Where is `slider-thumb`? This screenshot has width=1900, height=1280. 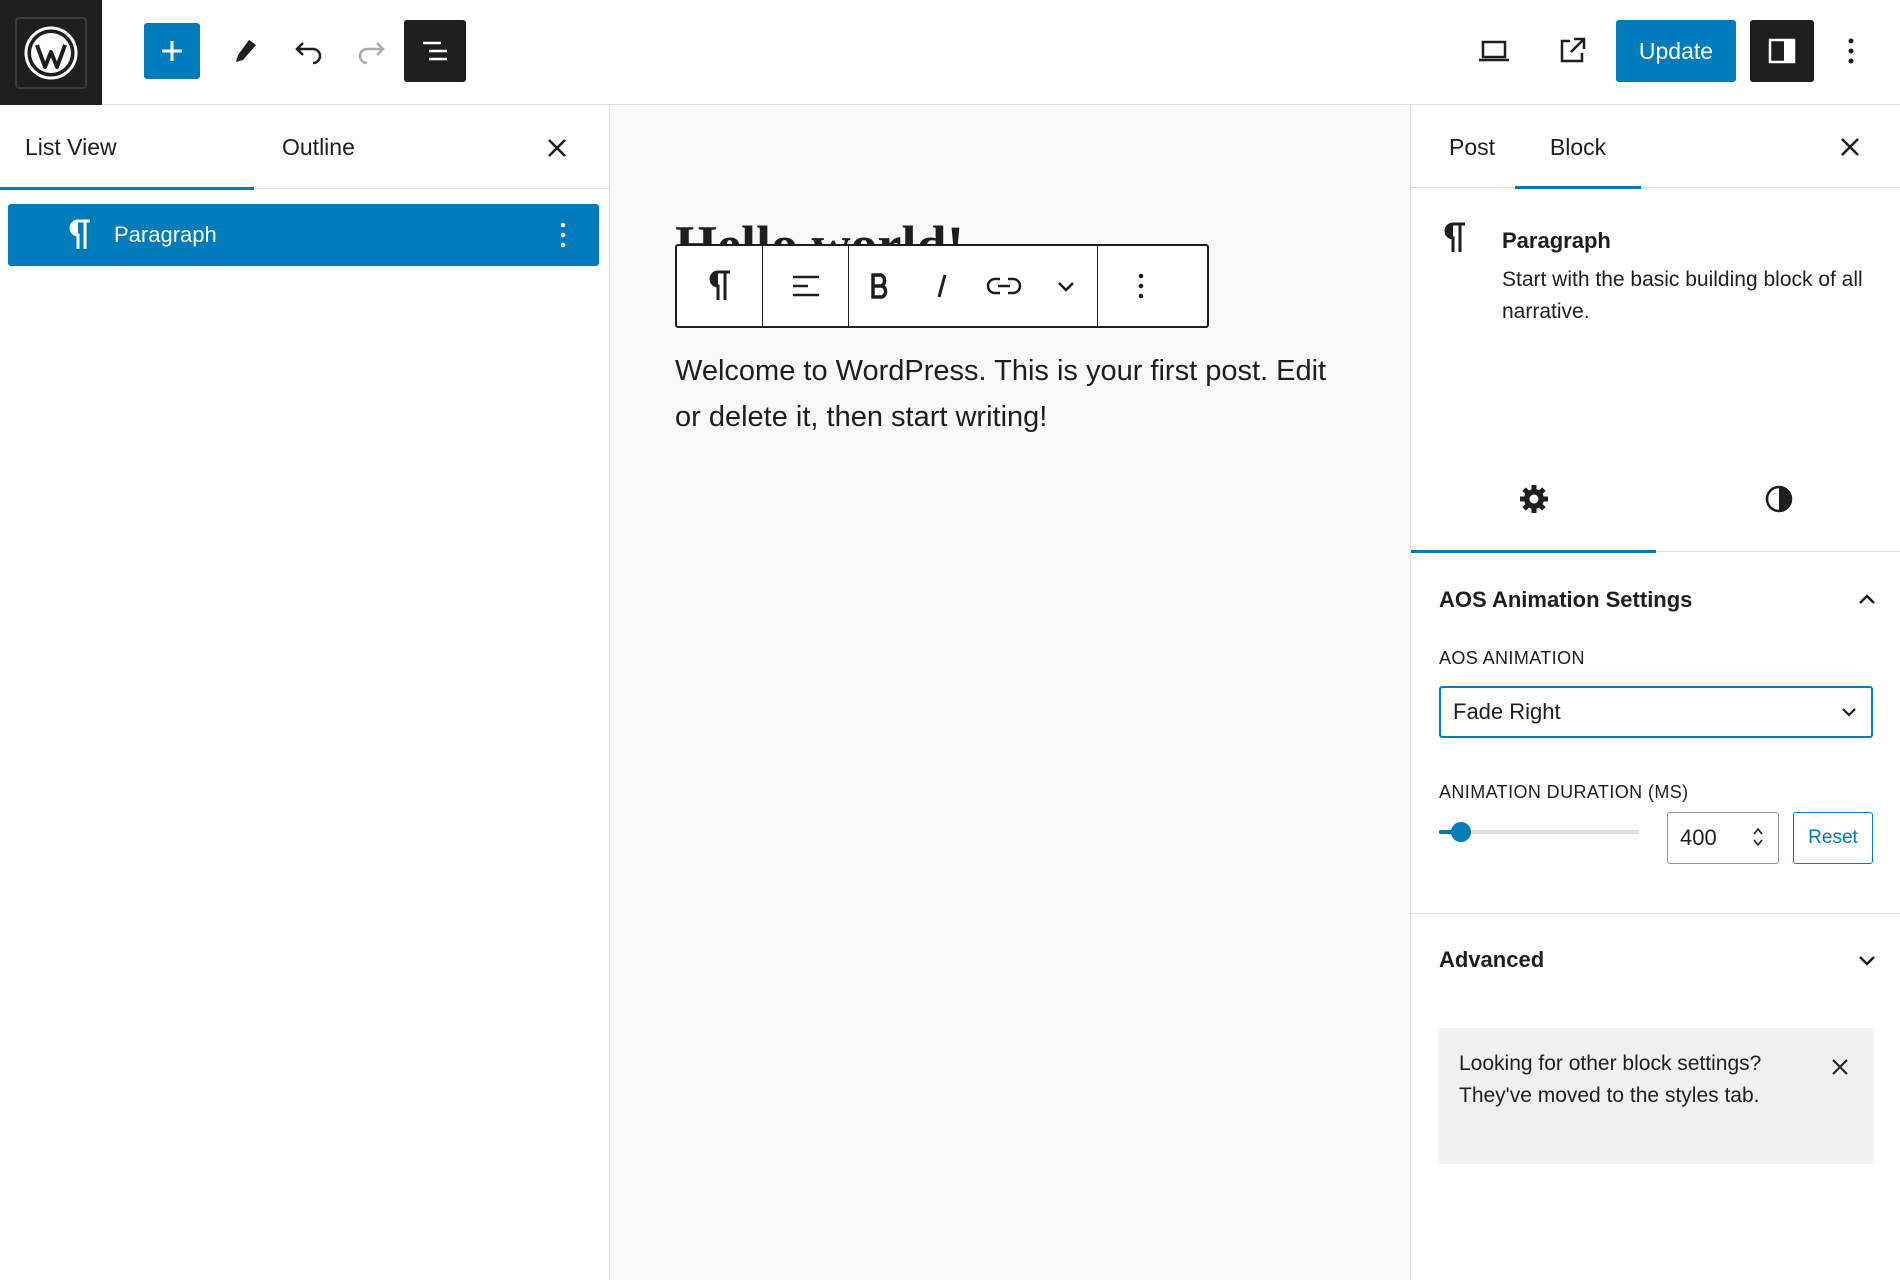 slider-thumb is located at coordinates (1461, 832).